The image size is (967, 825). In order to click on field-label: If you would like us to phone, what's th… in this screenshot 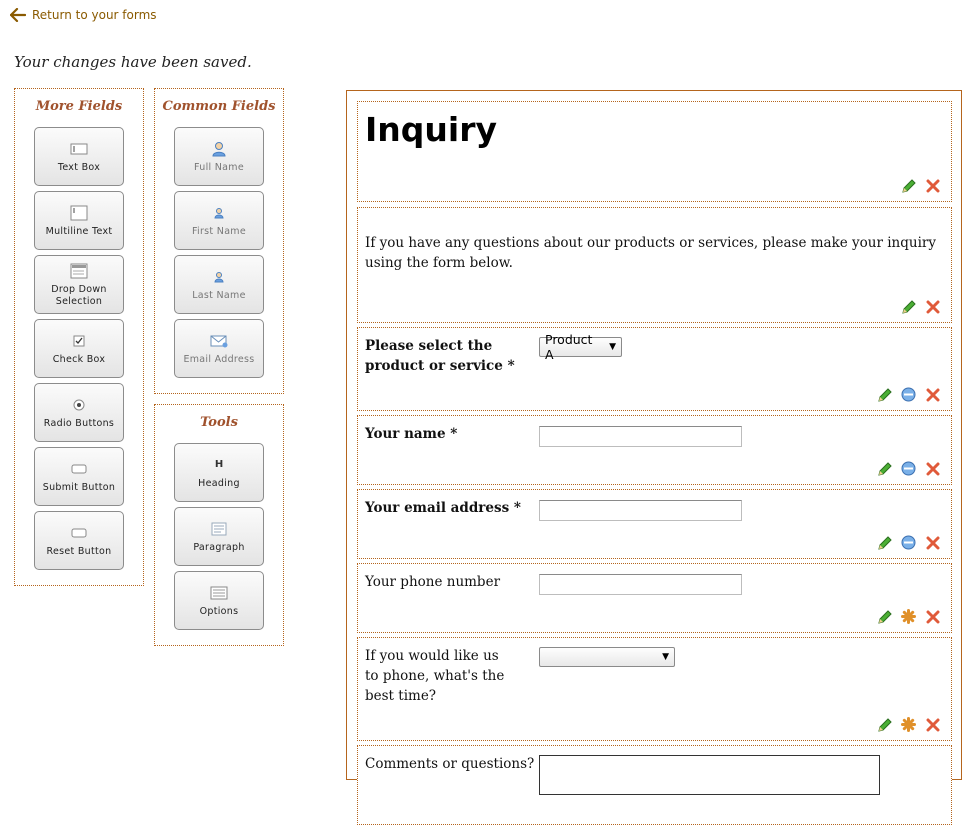, I will do `click(435, 676)`.